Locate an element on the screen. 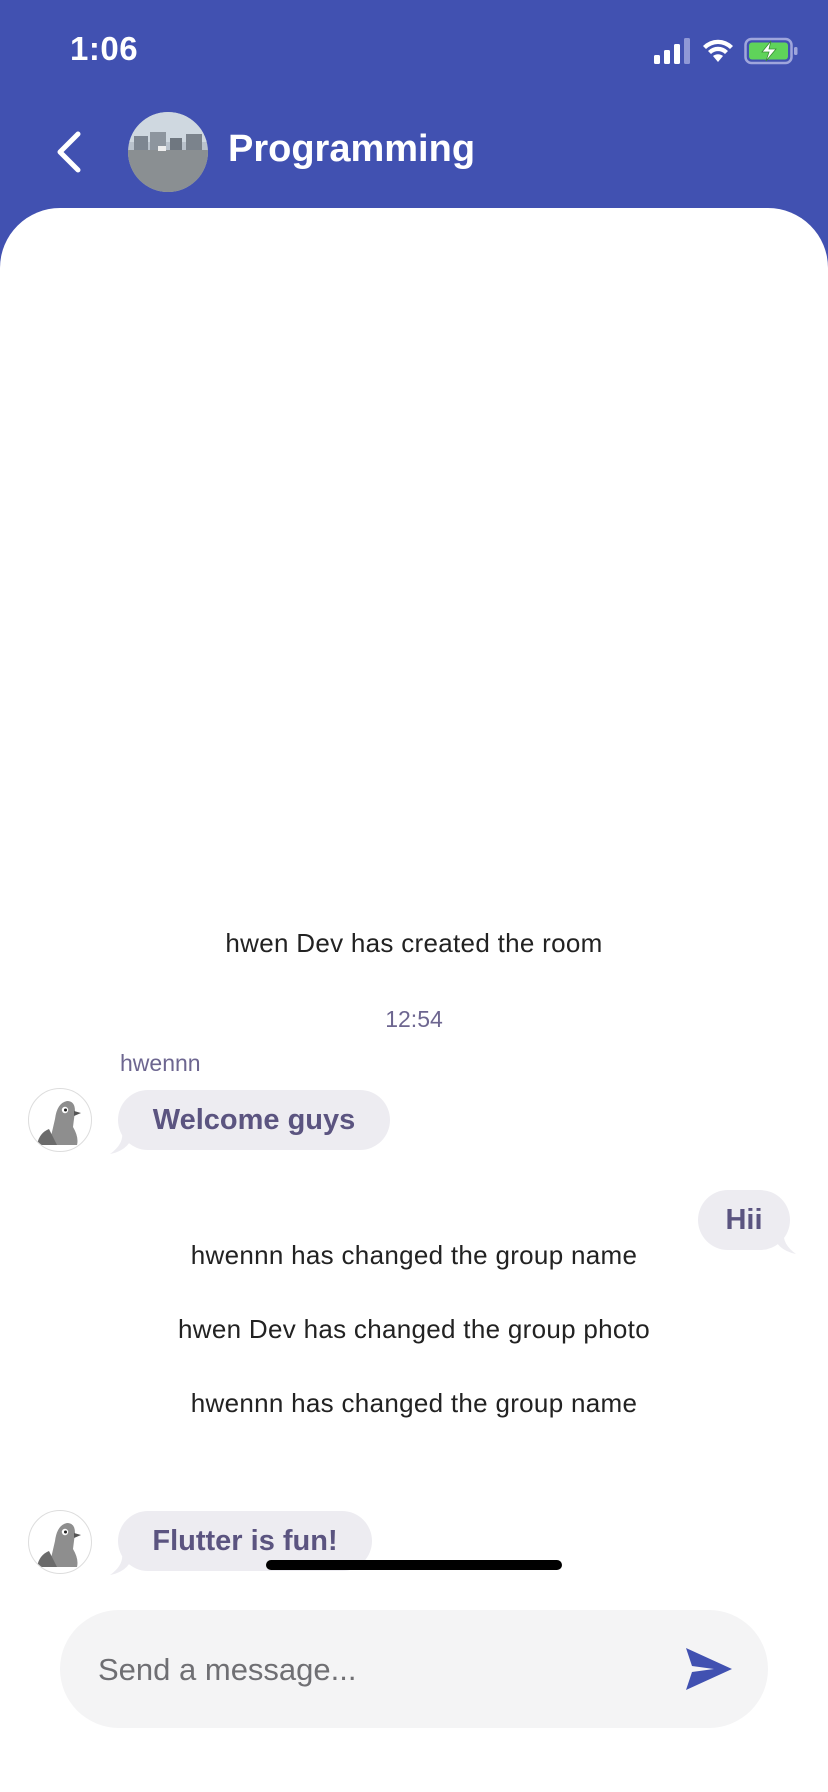 Image resolution: width=828 pixels, height=1792 pixels. group-photo-image is located at coordinates (168, 152).